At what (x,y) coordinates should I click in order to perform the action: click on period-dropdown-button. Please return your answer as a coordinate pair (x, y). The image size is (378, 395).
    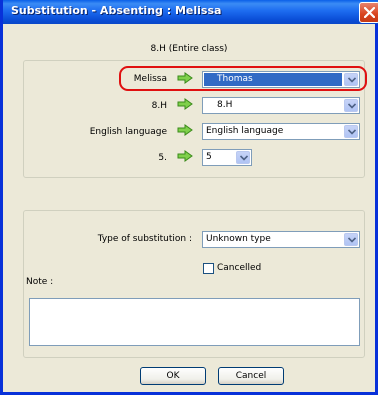
    Looking at the image, I should click on (243, 157).